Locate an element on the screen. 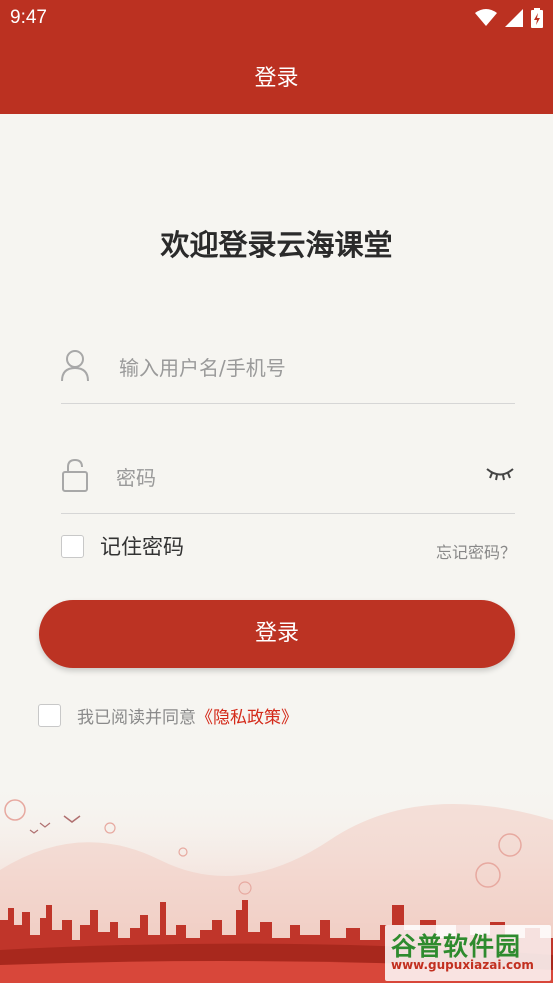 The image size is (553, 983). status-time: 9:47 is located at coordinates (28, 17).